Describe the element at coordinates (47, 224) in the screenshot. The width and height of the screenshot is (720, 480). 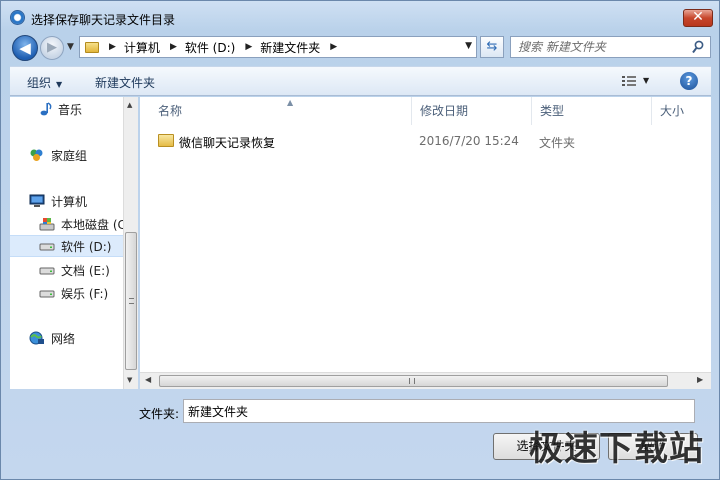
I see `system-drive-icon` at that location.